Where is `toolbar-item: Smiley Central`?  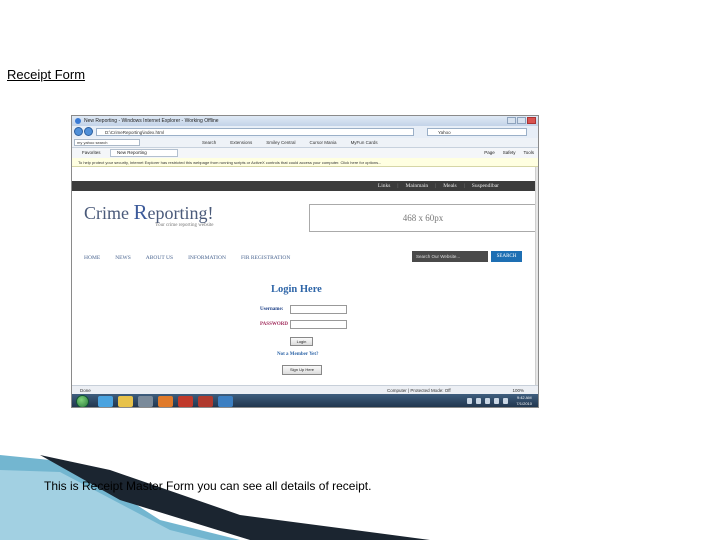 toolbar-item: Smiley Central is located at coordinates (280, 143).